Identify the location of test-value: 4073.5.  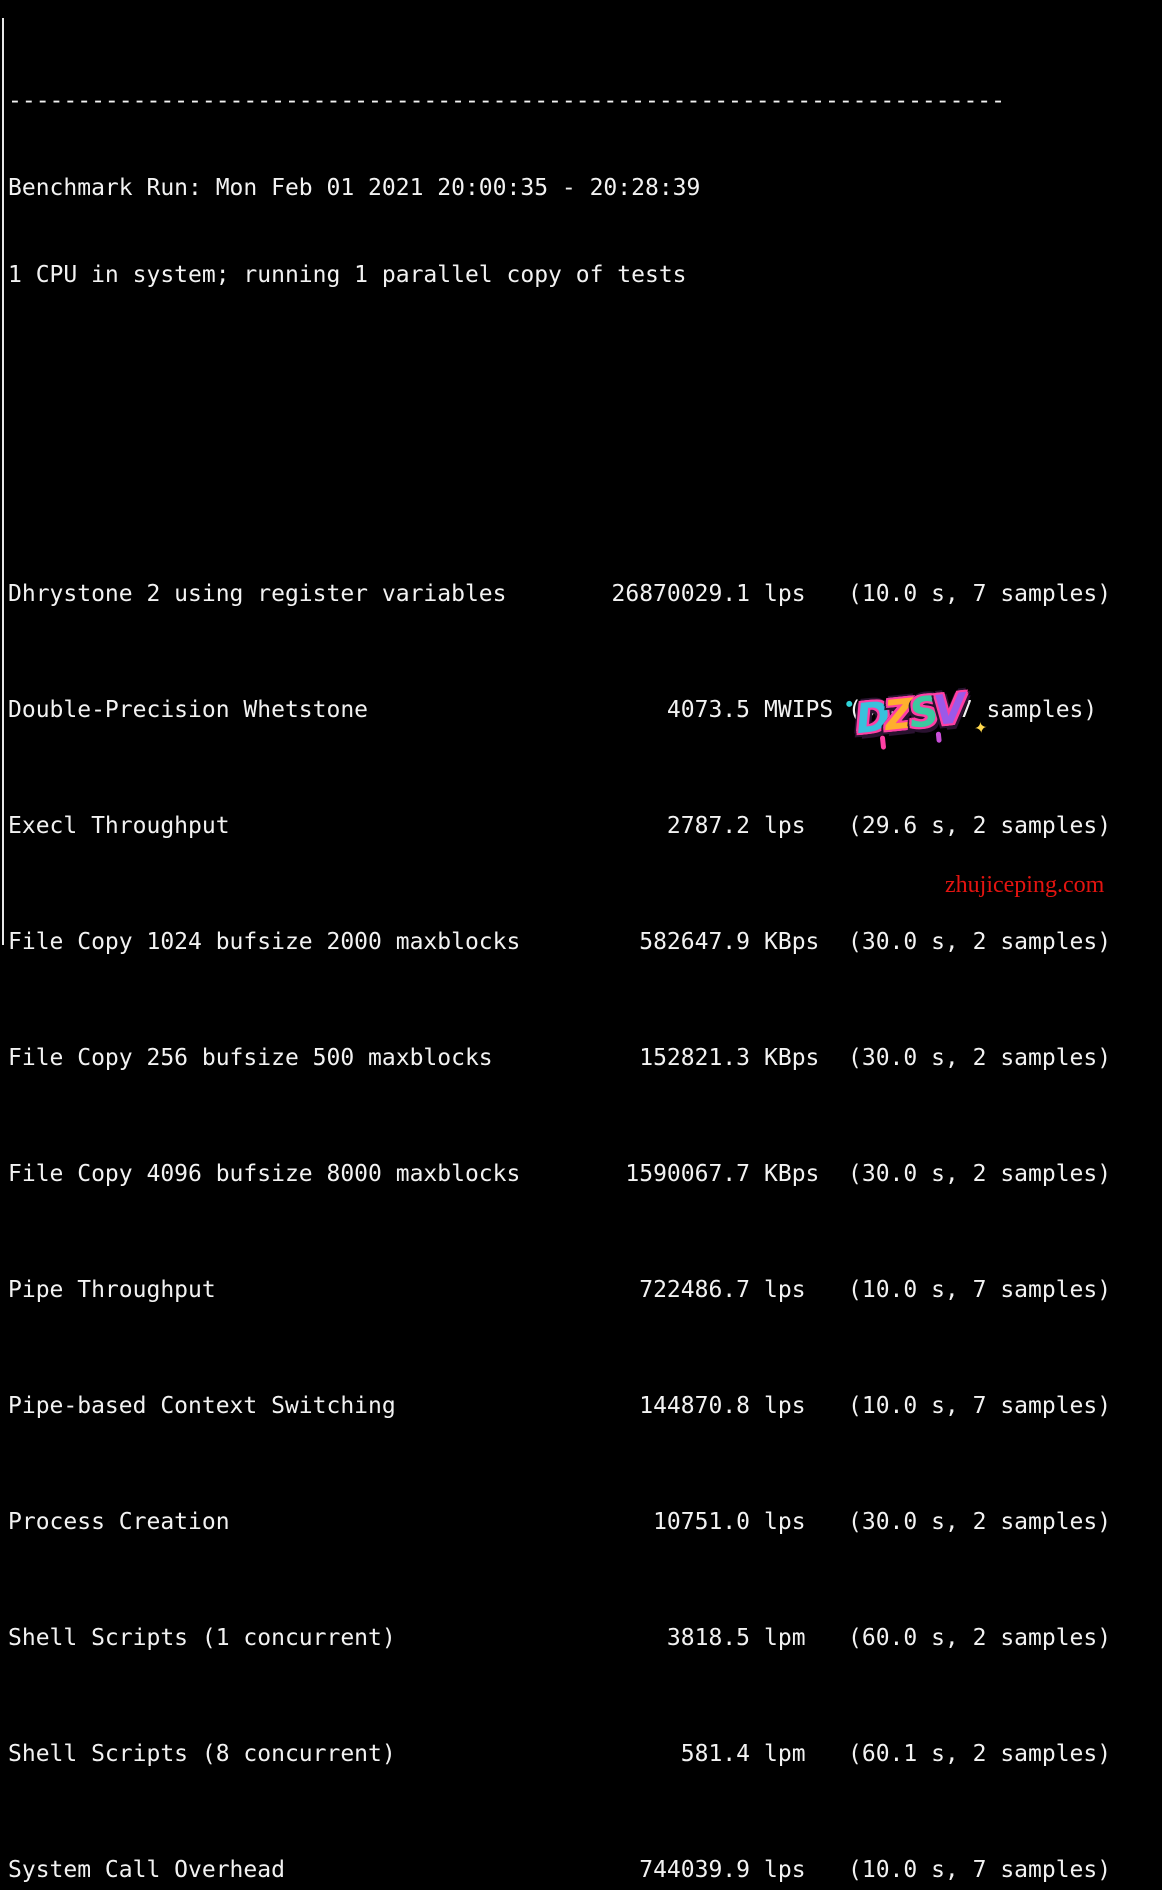
(708, 710).